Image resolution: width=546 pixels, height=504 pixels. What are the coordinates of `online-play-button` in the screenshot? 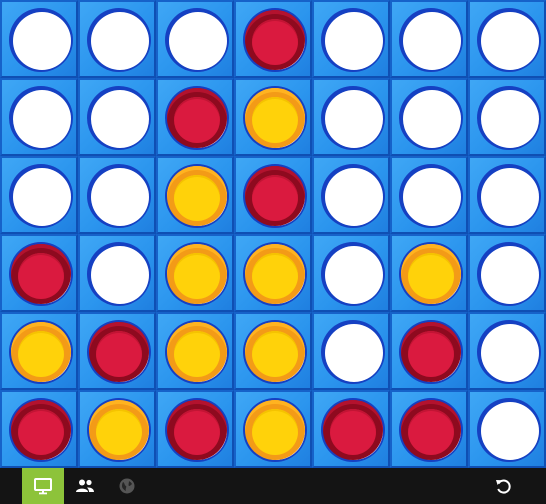 It's located at (127, 486).